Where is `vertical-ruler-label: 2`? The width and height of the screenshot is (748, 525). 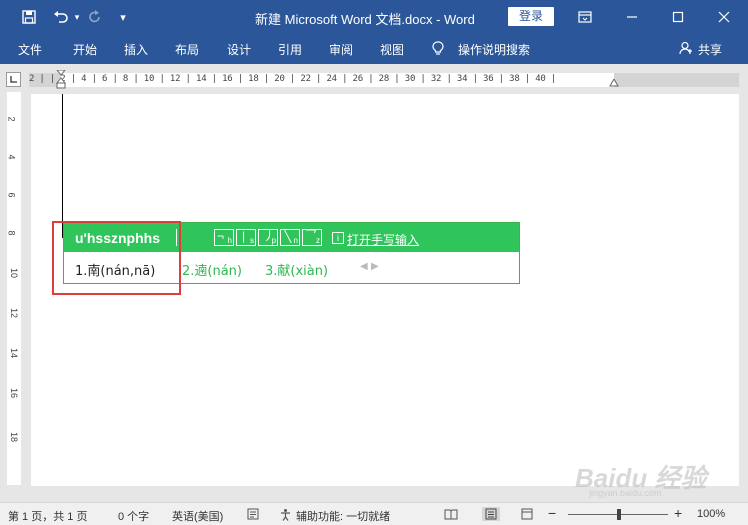
vertical-ruler-label: 2 is located at coordinates (11, 119).